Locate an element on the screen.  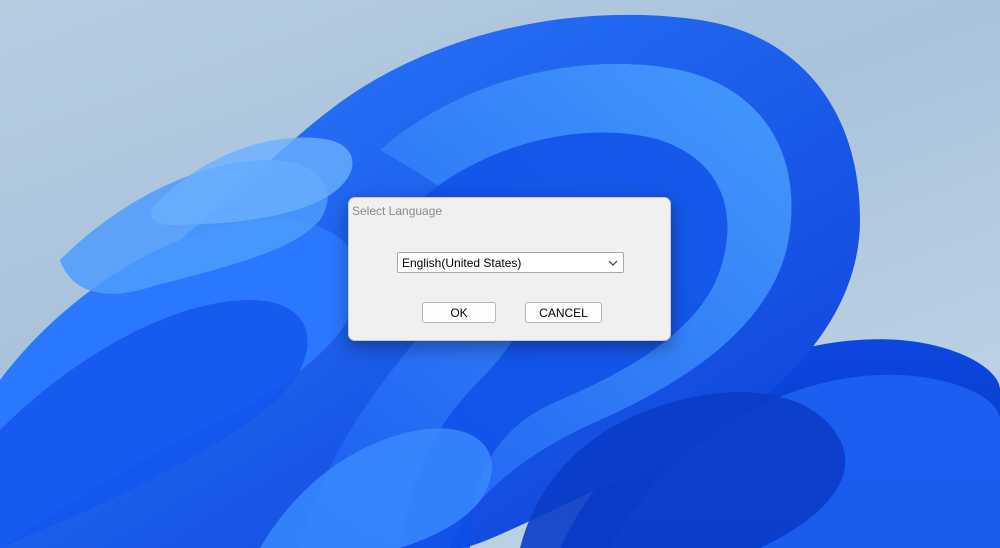
cancel-button: CANCEL is located at coordinates (563, 312).